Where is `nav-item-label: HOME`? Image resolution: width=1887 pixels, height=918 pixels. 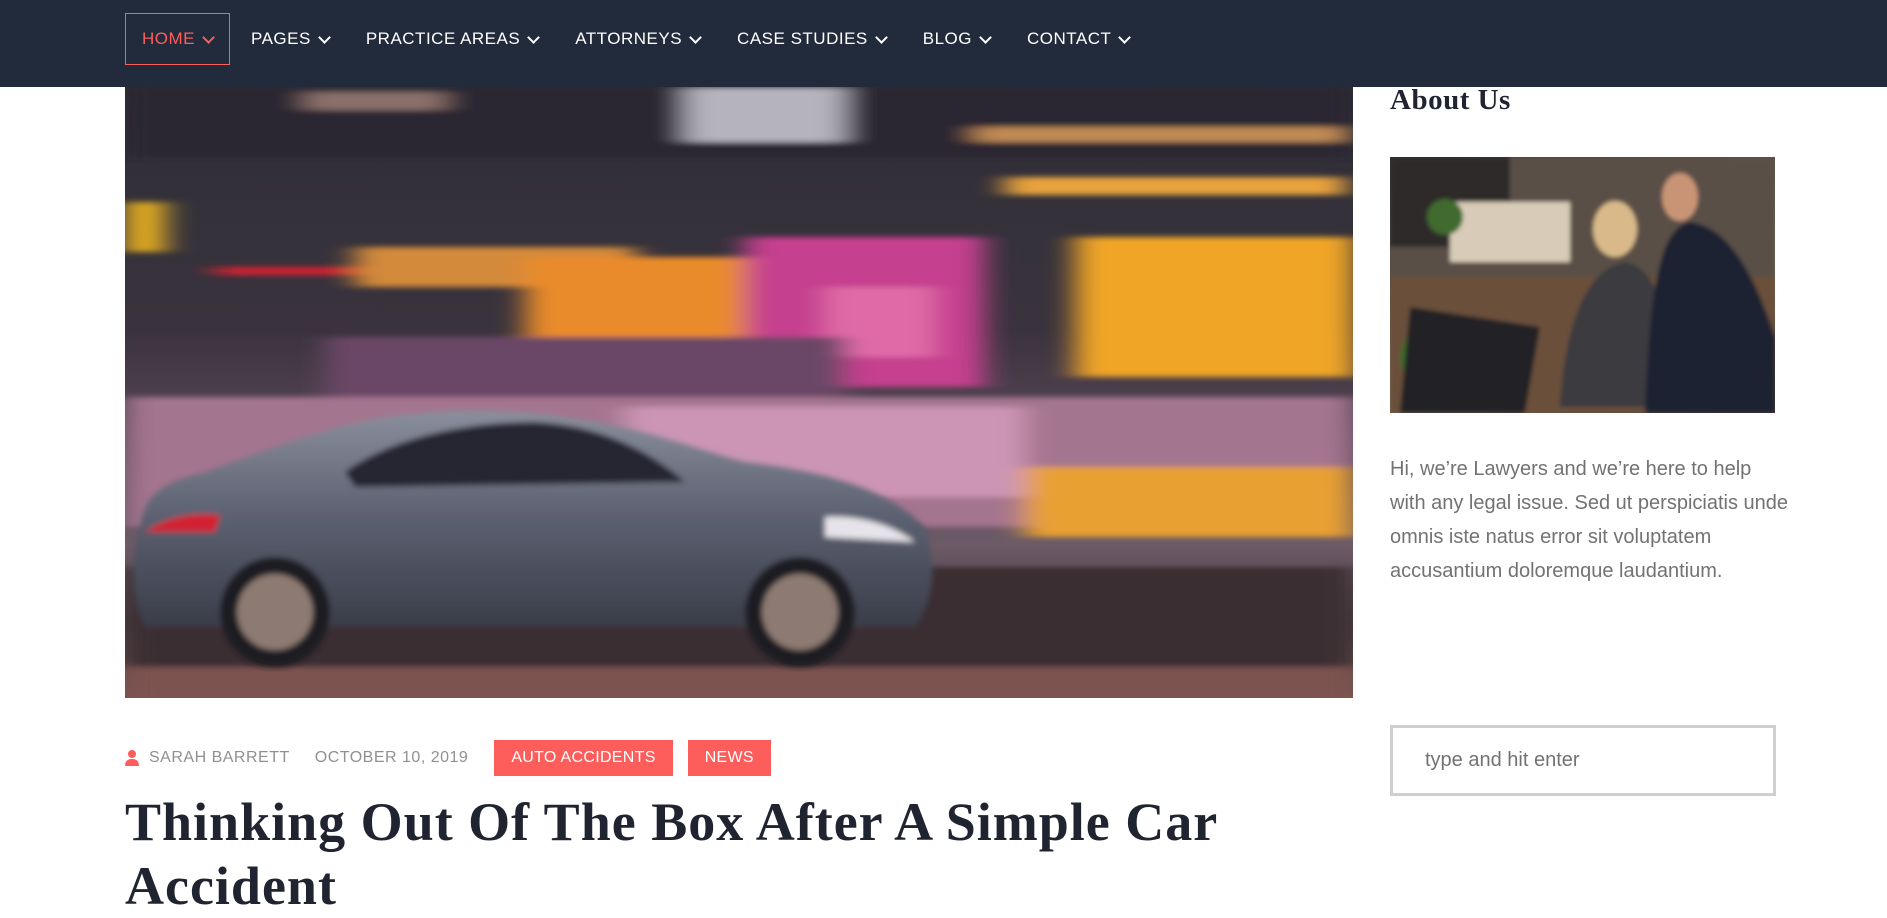 nav-item-label: HOME is located at coordinates (168, 38).